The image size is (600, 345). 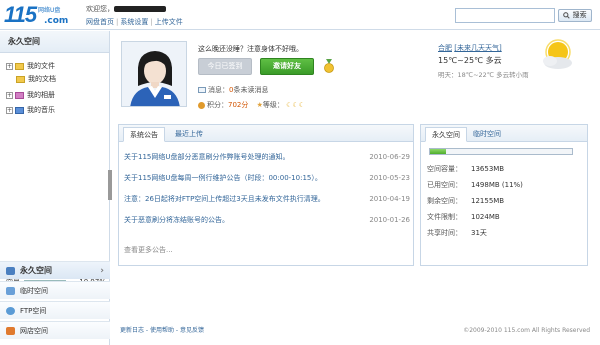 What do you see at coordinates (10, 311) in the screenshot?
I see `globe-icon` at bounding box center [10, 311].